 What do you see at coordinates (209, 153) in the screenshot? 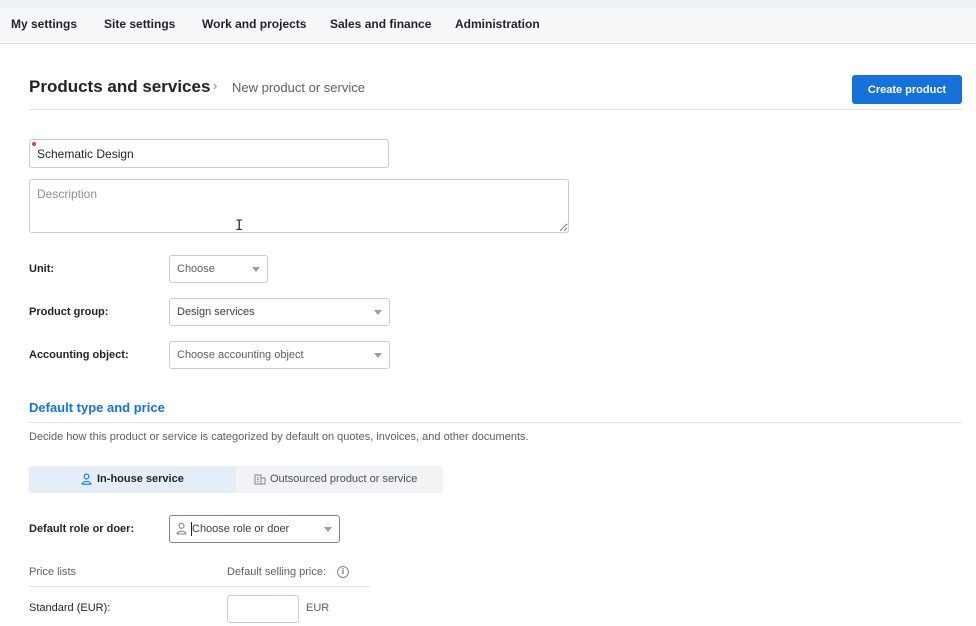
I see `name-input` at bounding box center [209, 153].